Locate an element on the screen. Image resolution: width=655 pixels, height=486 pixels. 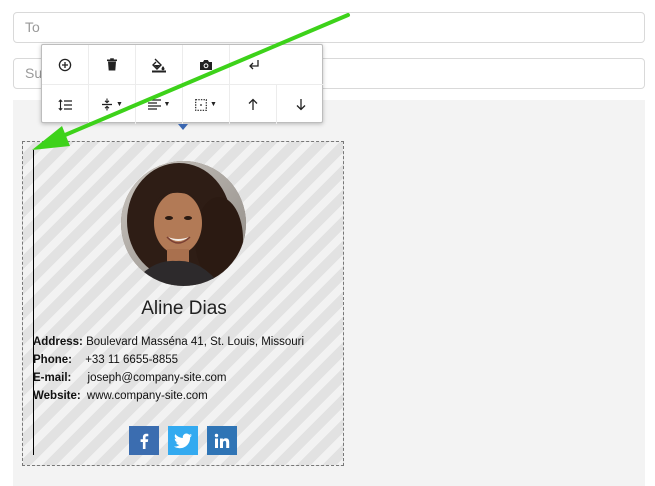
align-button: ▼ is located at coordinates (159, 104).